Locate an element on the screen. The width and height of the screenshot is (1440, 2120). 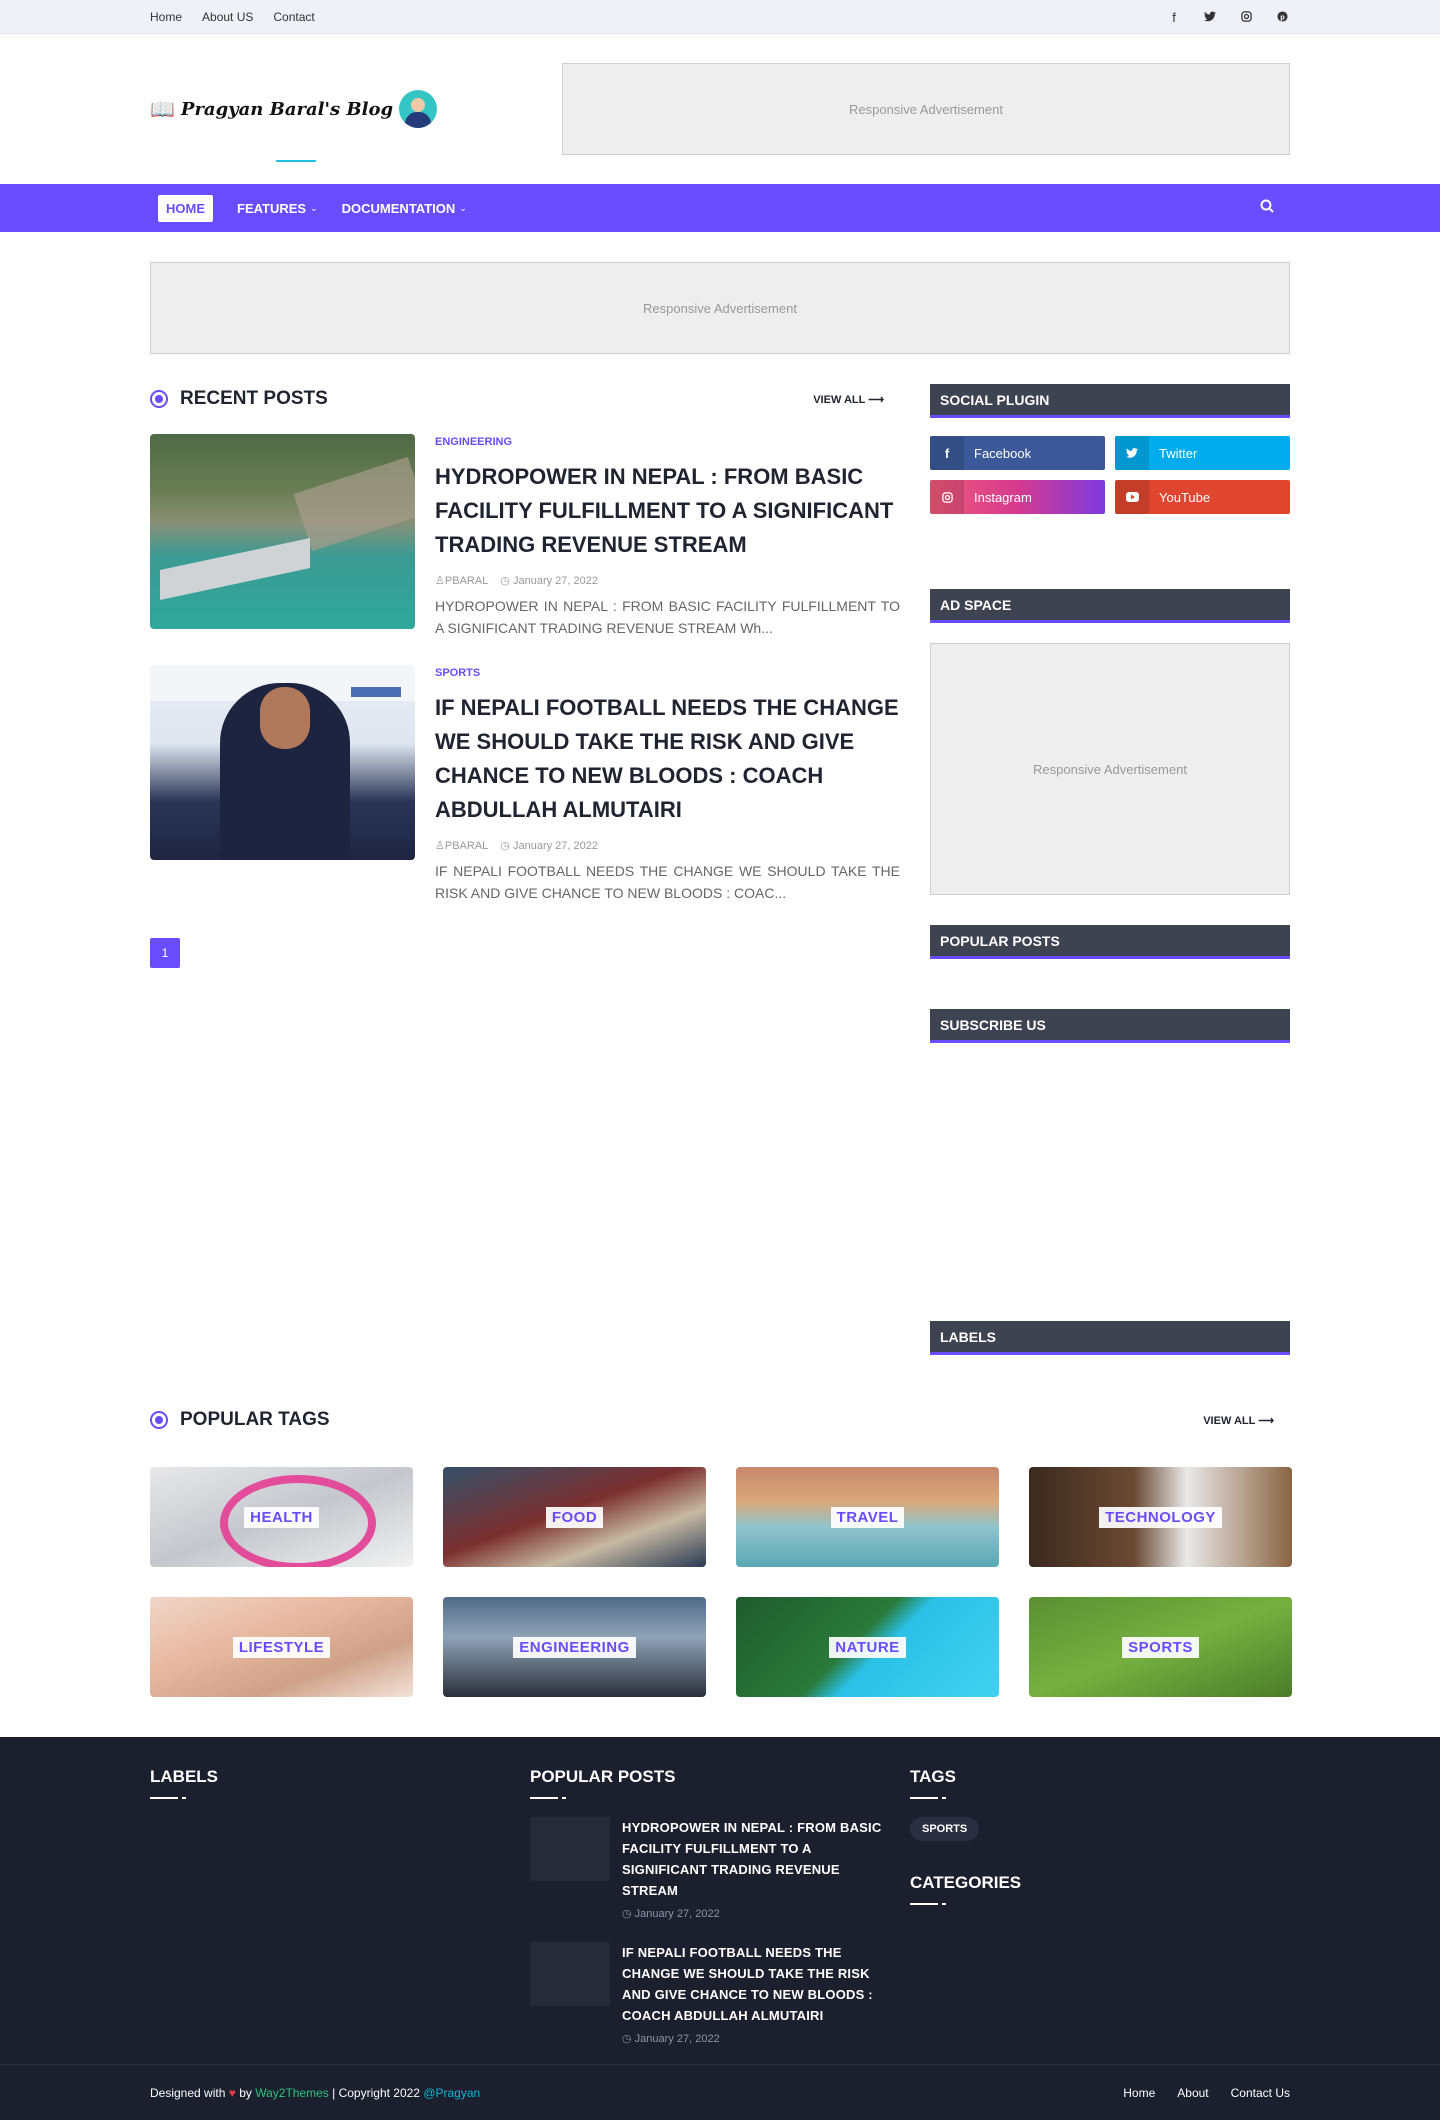
tag-card-sports: SPORTS is located at coordinates (1160, 1647).